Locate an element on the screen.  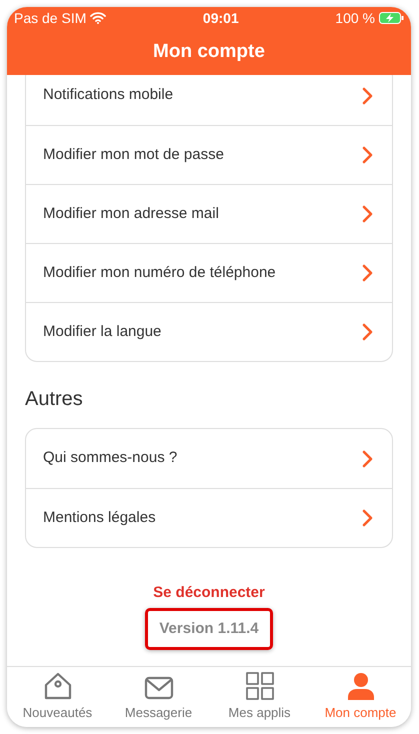
settings-row: Notifications mobile is located at coordinates (209, 100).